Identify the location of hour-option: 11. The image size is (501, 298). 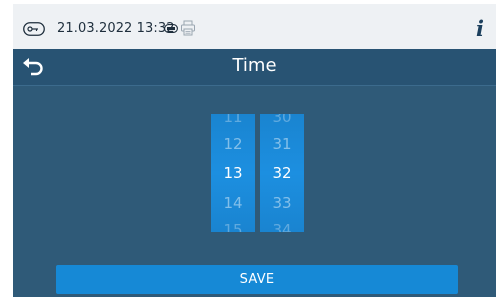
(233, 120).